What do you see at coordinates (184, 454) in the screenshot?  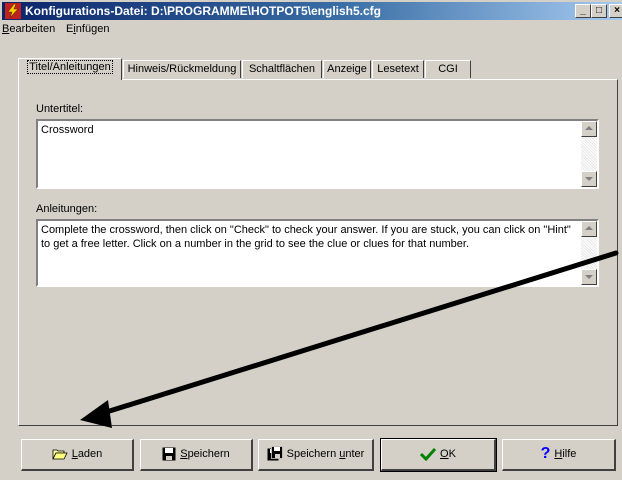 I see `save-mnemonic: S` at bounding box center [184, 454].